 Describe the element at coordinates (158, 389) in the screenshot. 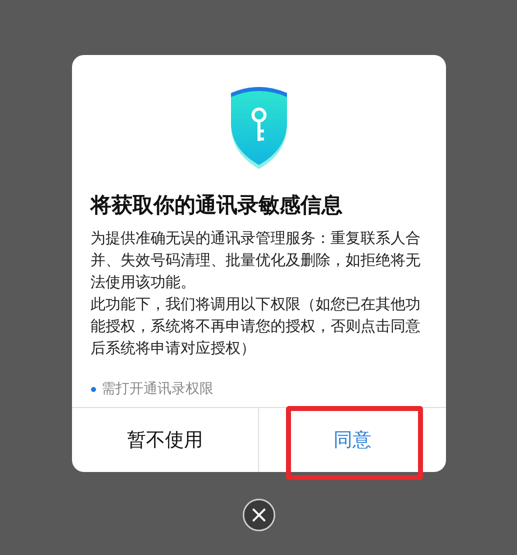

I see `permission-note: 需打开通讯录权限` at that location.